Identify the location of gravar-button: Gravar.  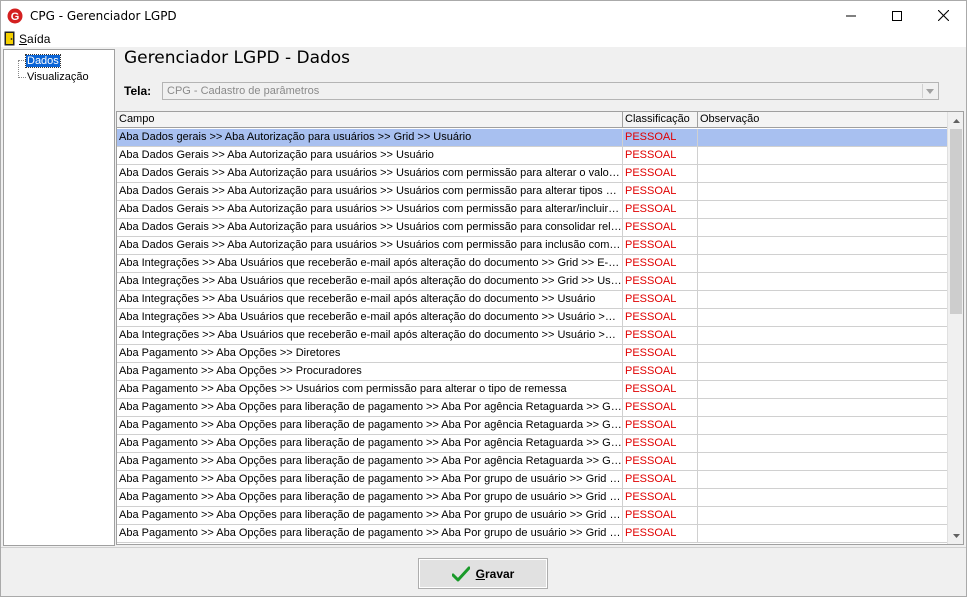
(483, 573).